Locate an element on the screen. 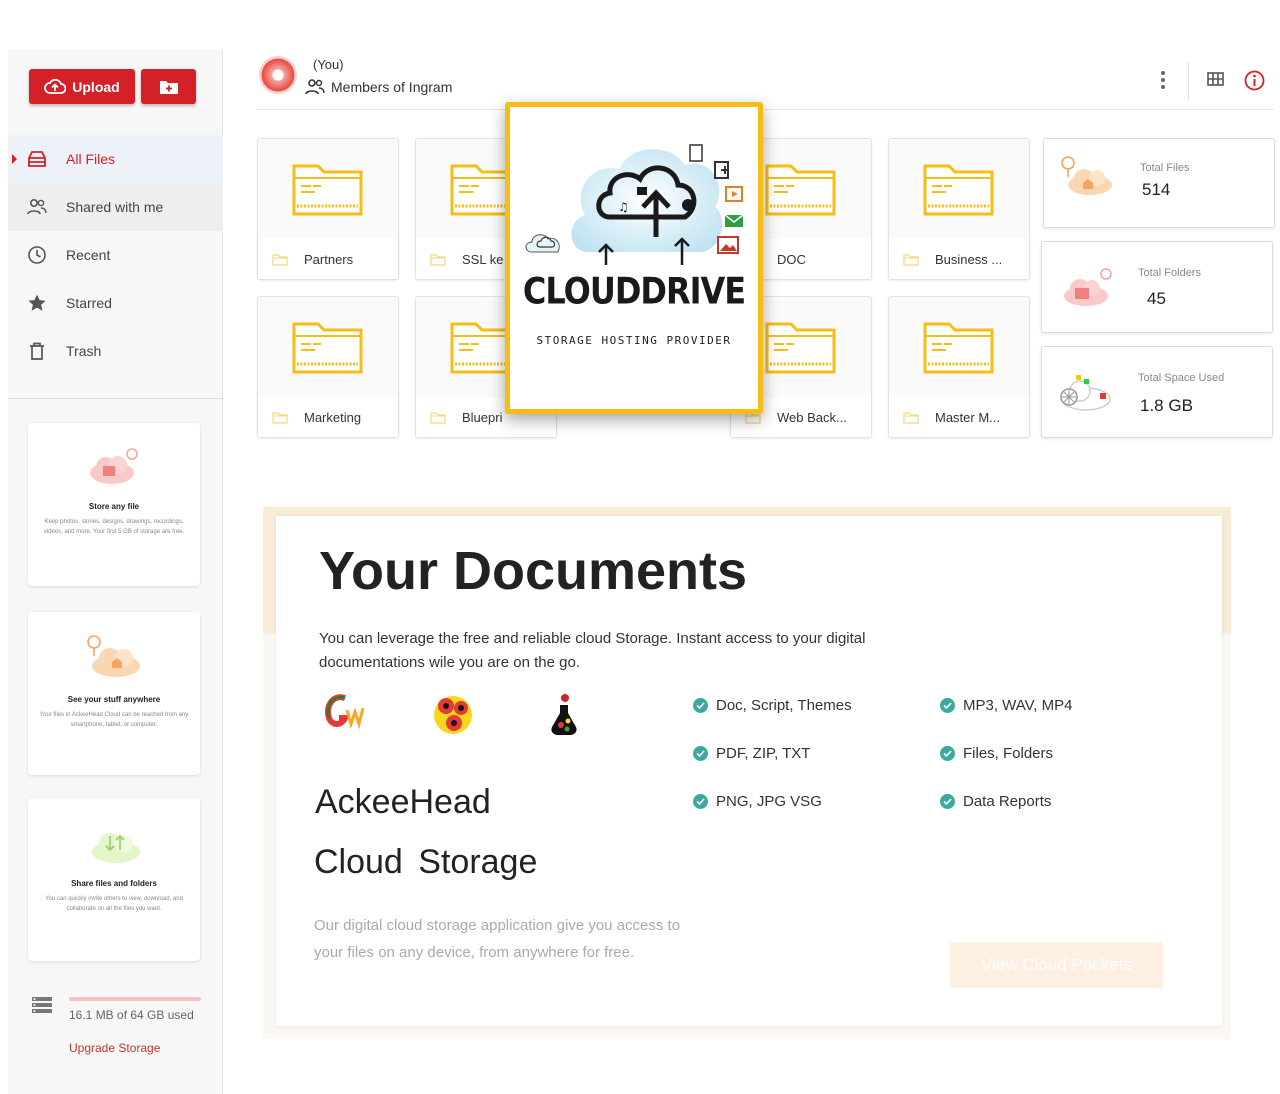  folder-name: DOC is located at coordinates (791, 259).